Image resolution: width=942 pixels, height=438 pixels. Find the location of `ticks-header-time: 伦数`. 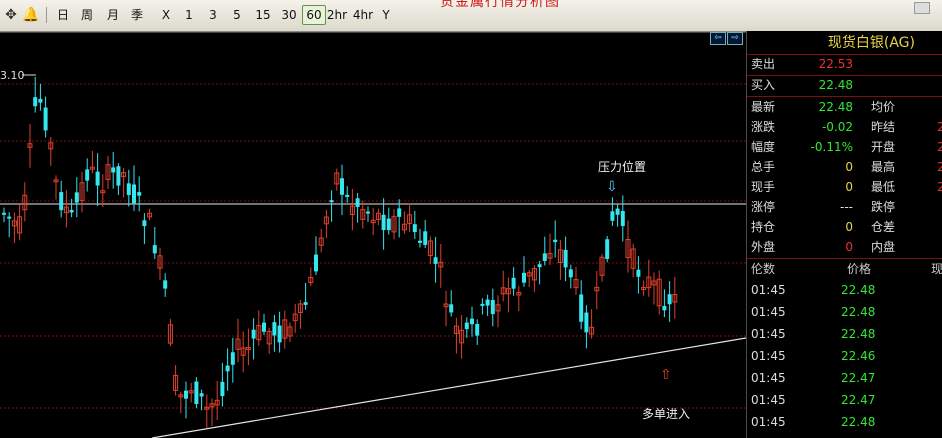

ticks-header-time: 伦数 is located at coordinates (763, 269).